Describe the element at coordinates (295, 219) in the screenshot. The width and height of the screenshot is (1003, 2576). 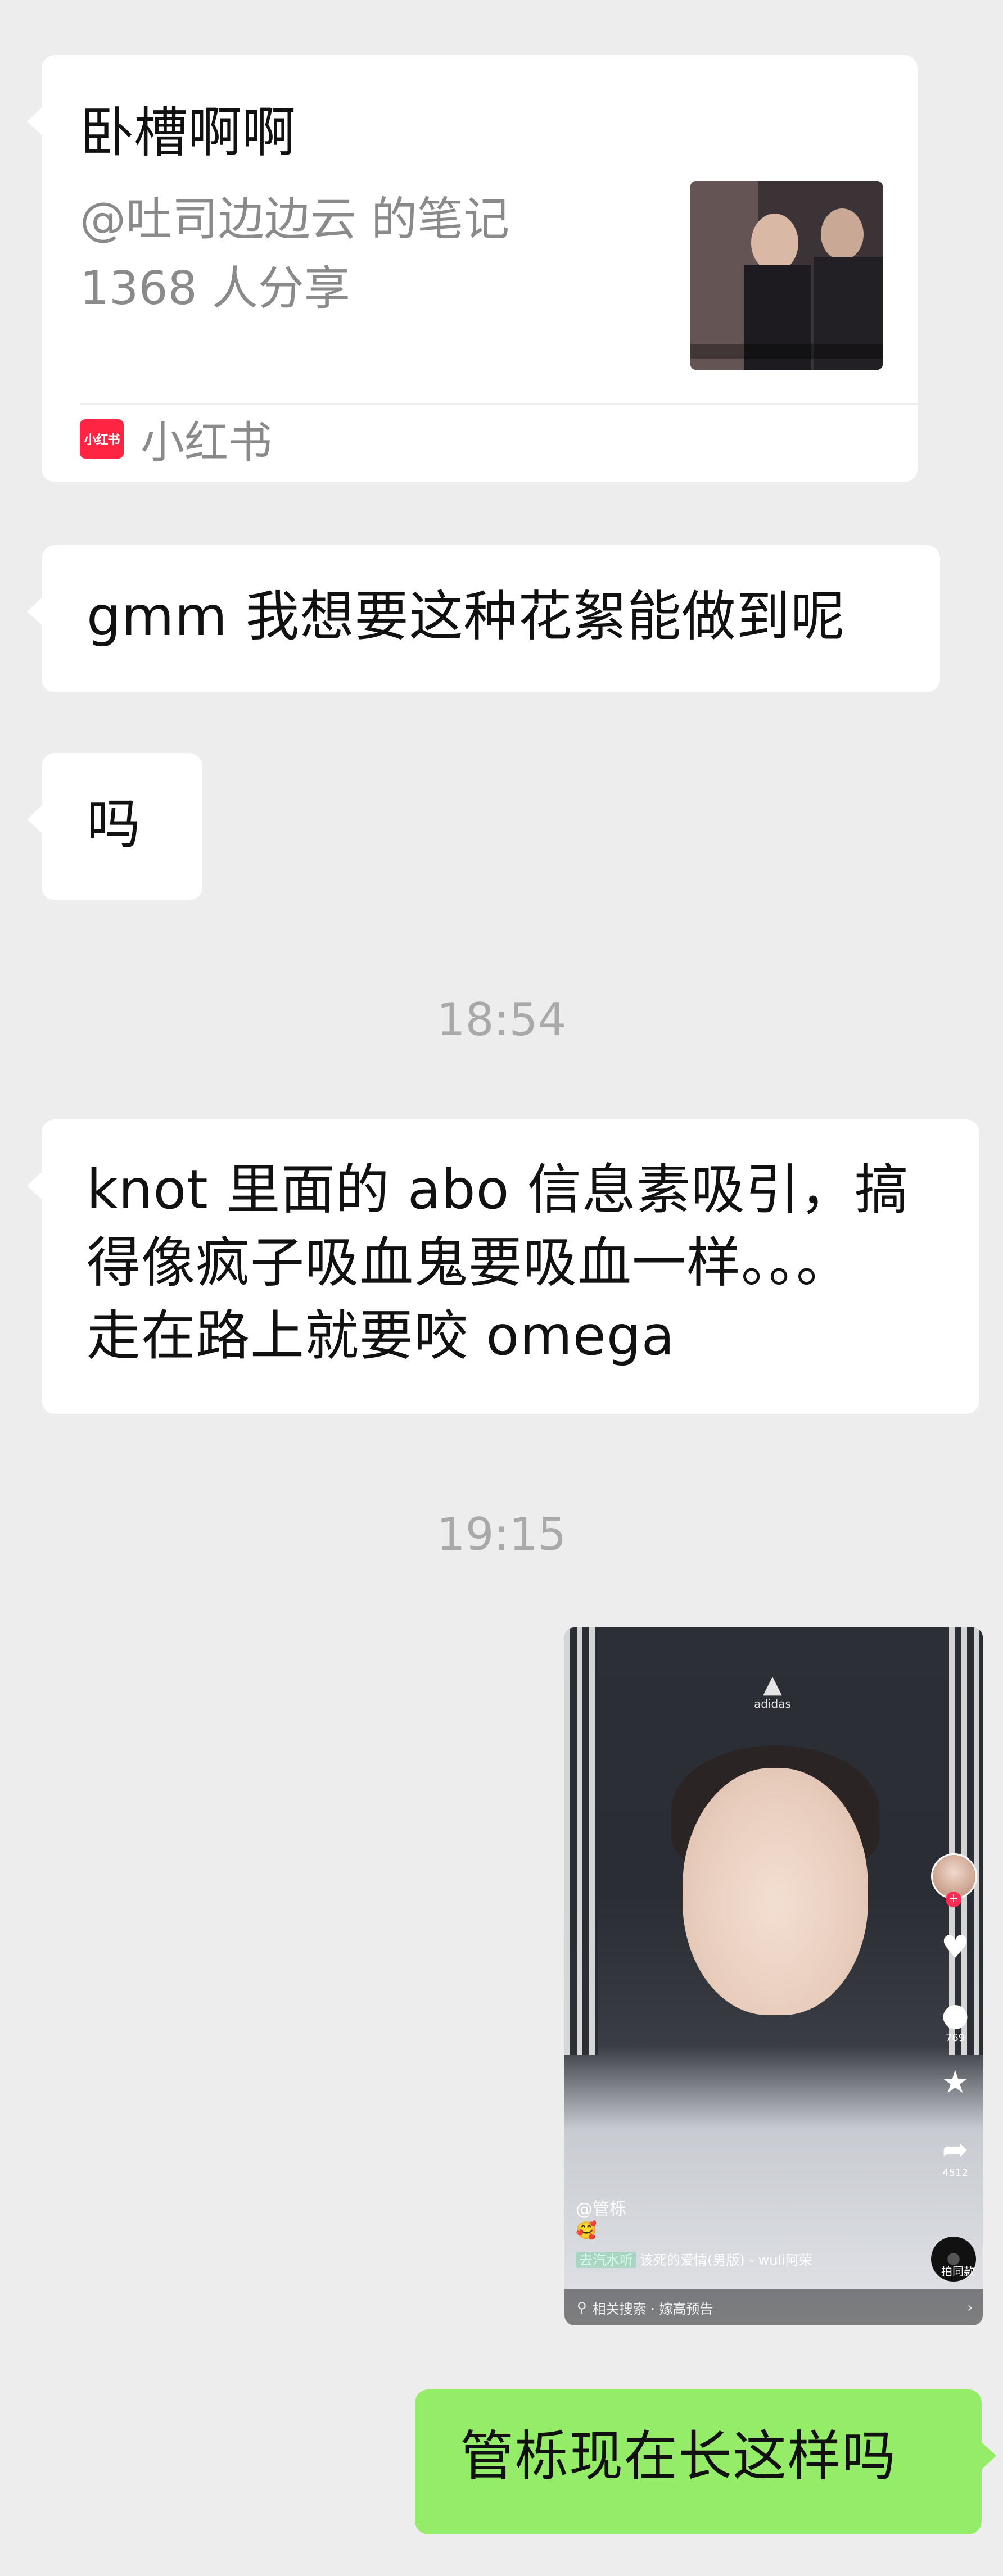
I see `card-author-line: @吐司边边云 的笔记` at that location.